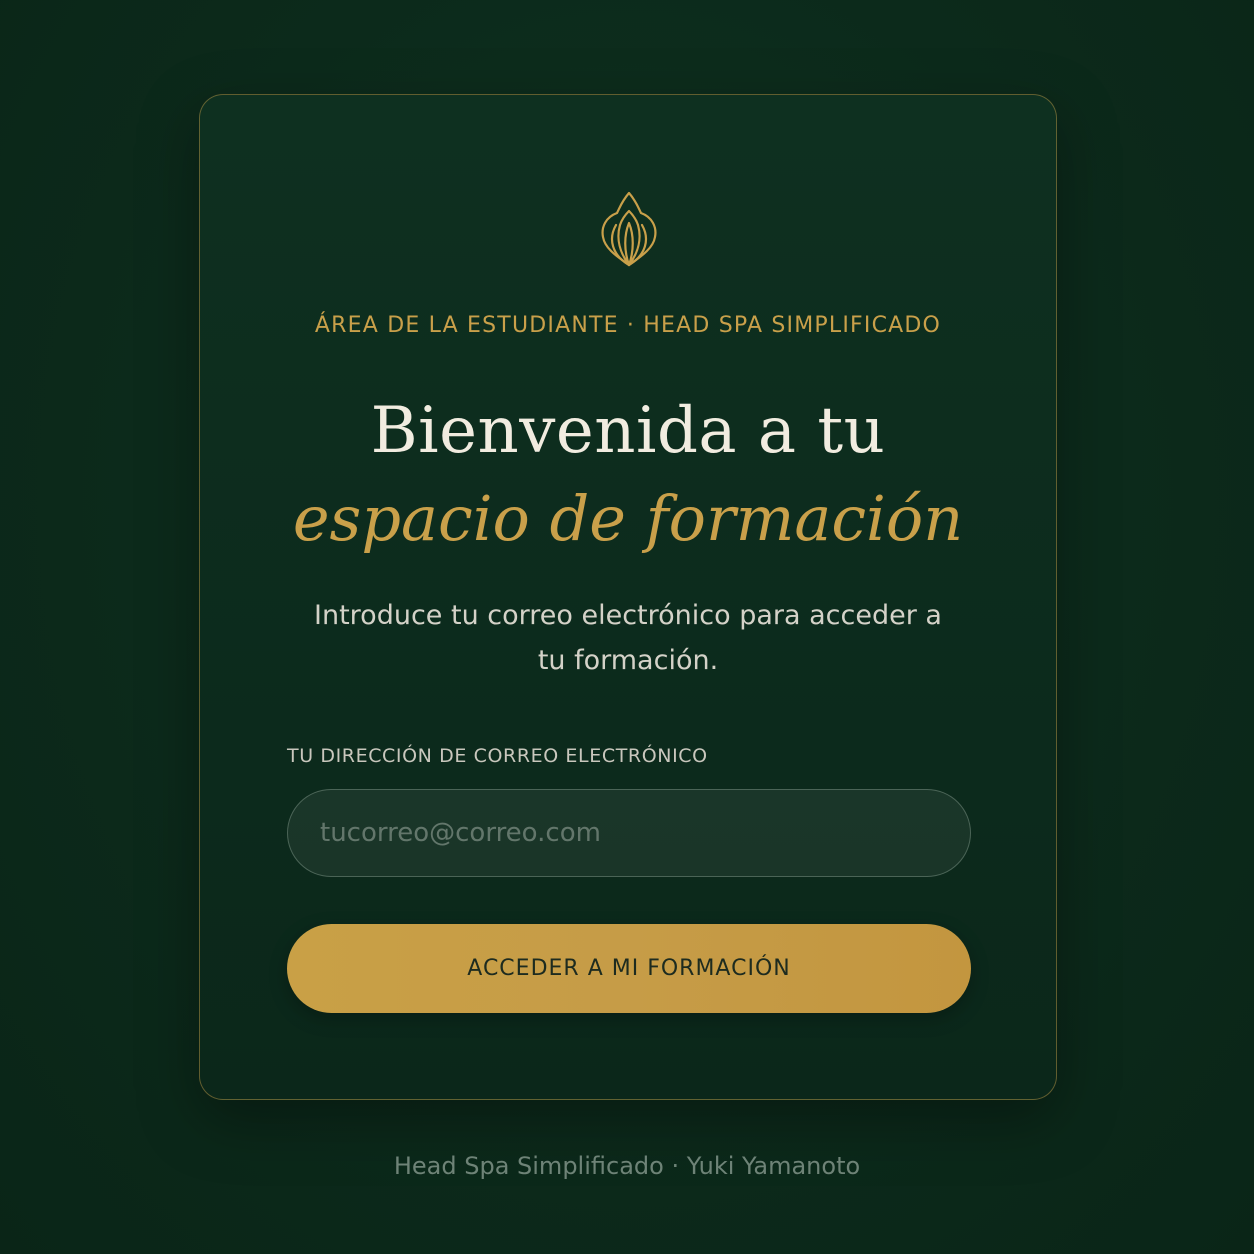  I want to click on lotus-icon, so click(629, 229).